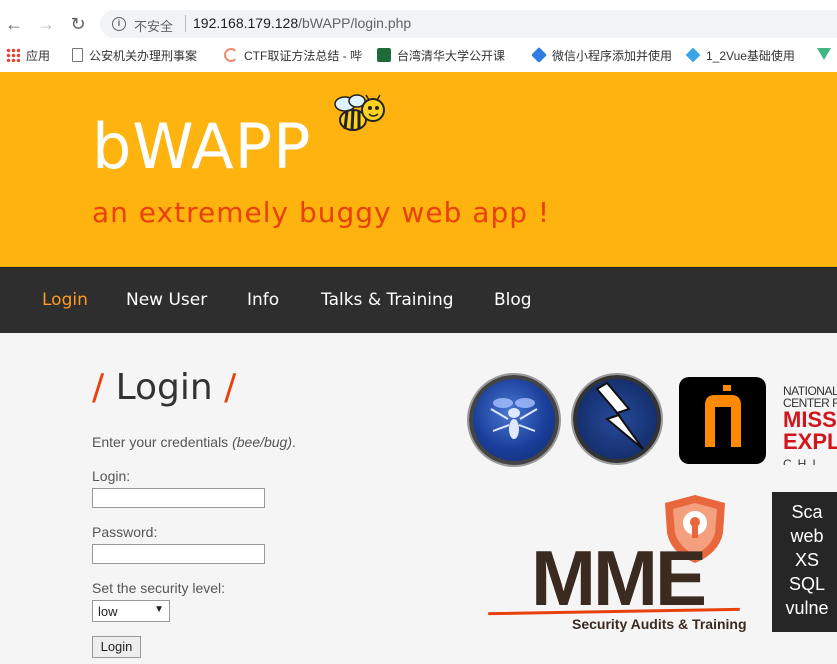 This screenshot has height=664, width=837. What do you see at coordinates (246, 23) in the screenshot?
I see `url-host: 192.168.179.128` at bounding box center [246, 23].